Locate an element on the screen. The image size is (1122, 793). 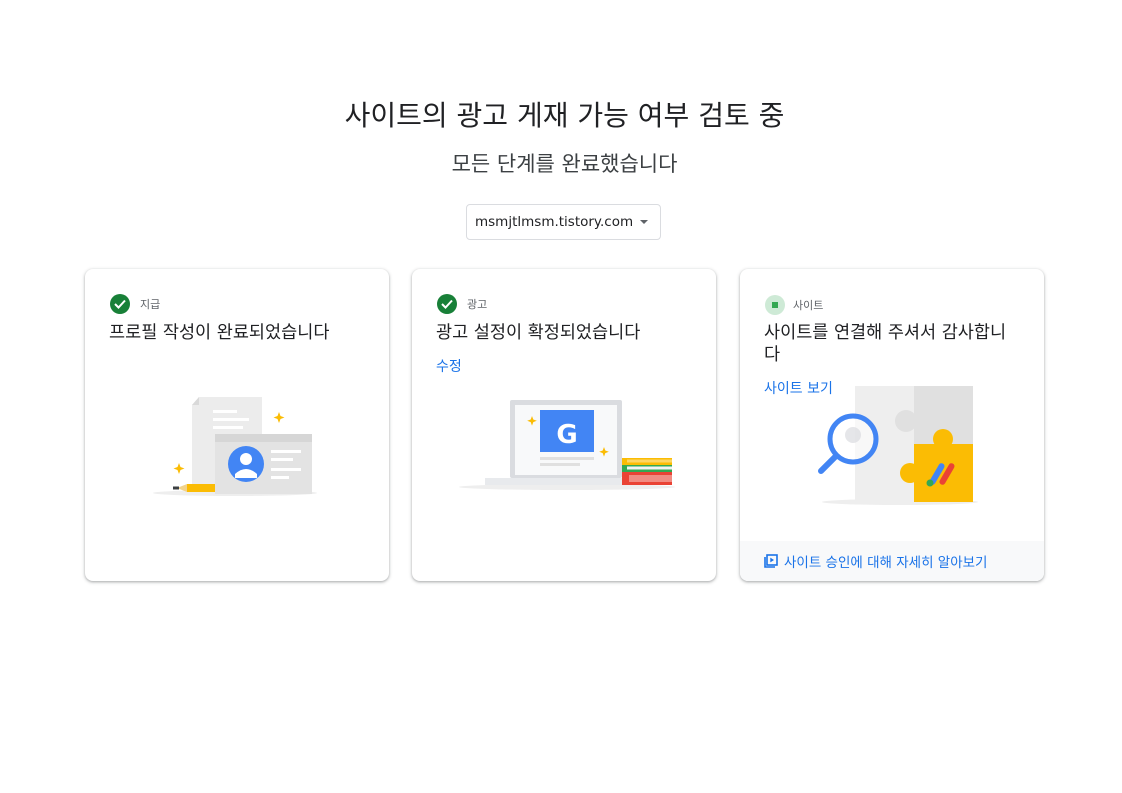
page-title: 사이트의 광고 게재 가능 여부 검토 중 is located at coordinates (564, 115).